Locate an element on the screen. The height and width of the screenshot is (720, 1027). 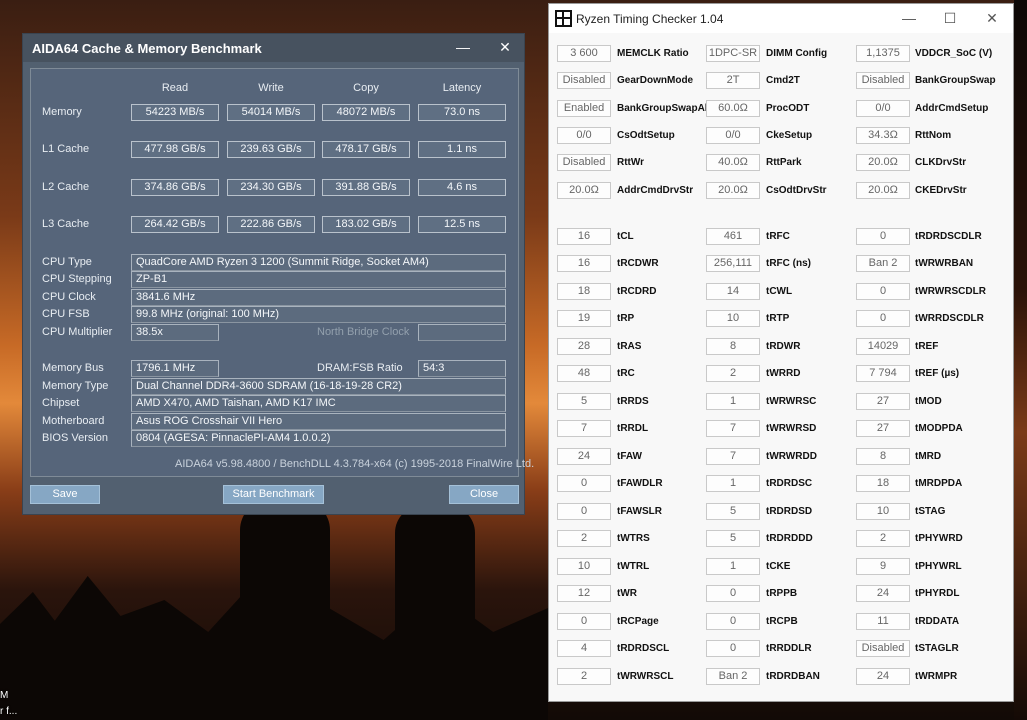
procodt-value: 60.0Ω is located at coordinates (733, 108).